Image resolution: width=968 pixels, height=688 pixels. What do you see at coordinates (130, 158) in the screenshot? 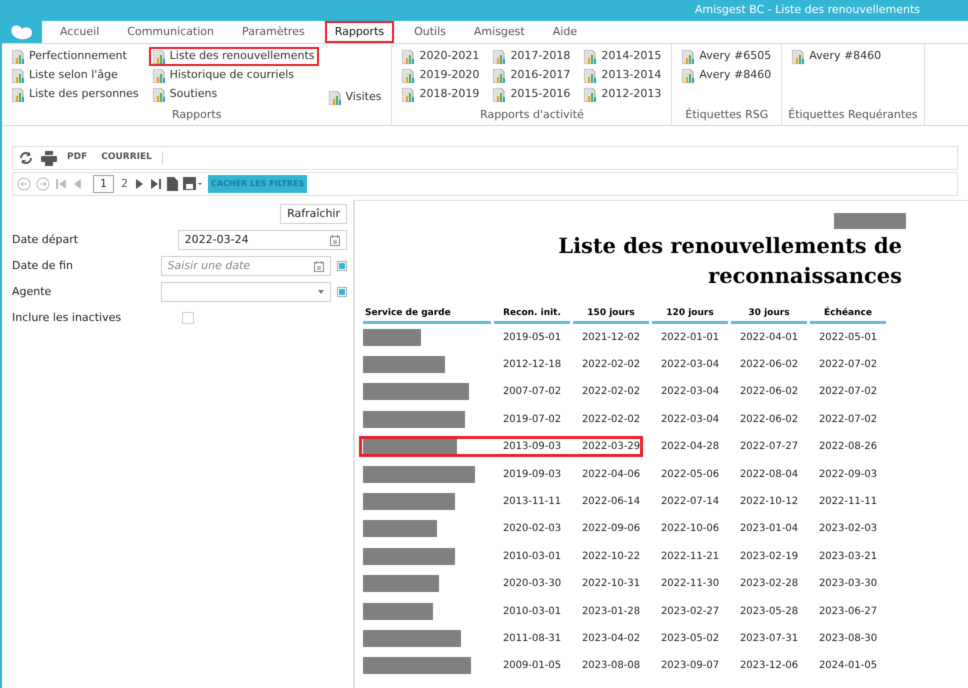
I see `email-button: COURRIEL` at bounding box center [130, 158].